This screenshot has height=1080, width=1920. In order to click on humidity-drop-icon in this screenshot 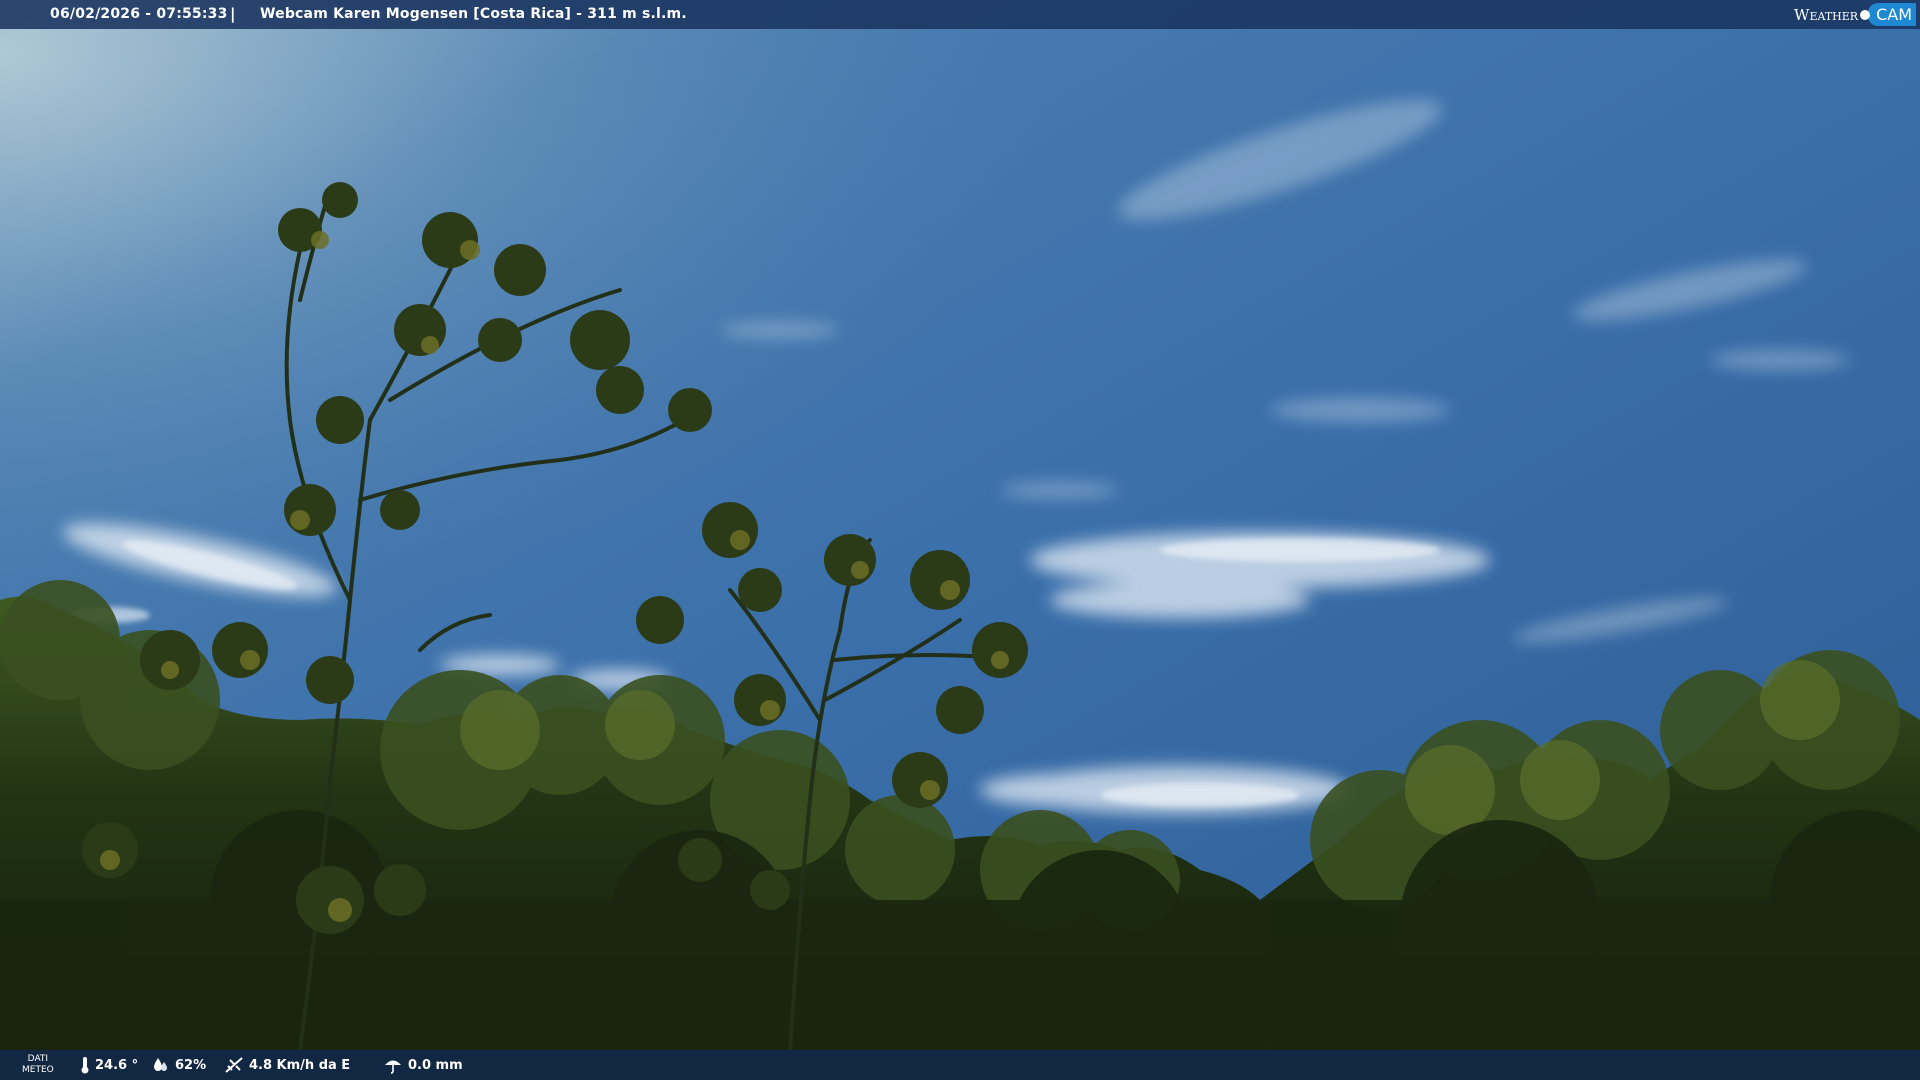, I will do `click(160, 1064)`.